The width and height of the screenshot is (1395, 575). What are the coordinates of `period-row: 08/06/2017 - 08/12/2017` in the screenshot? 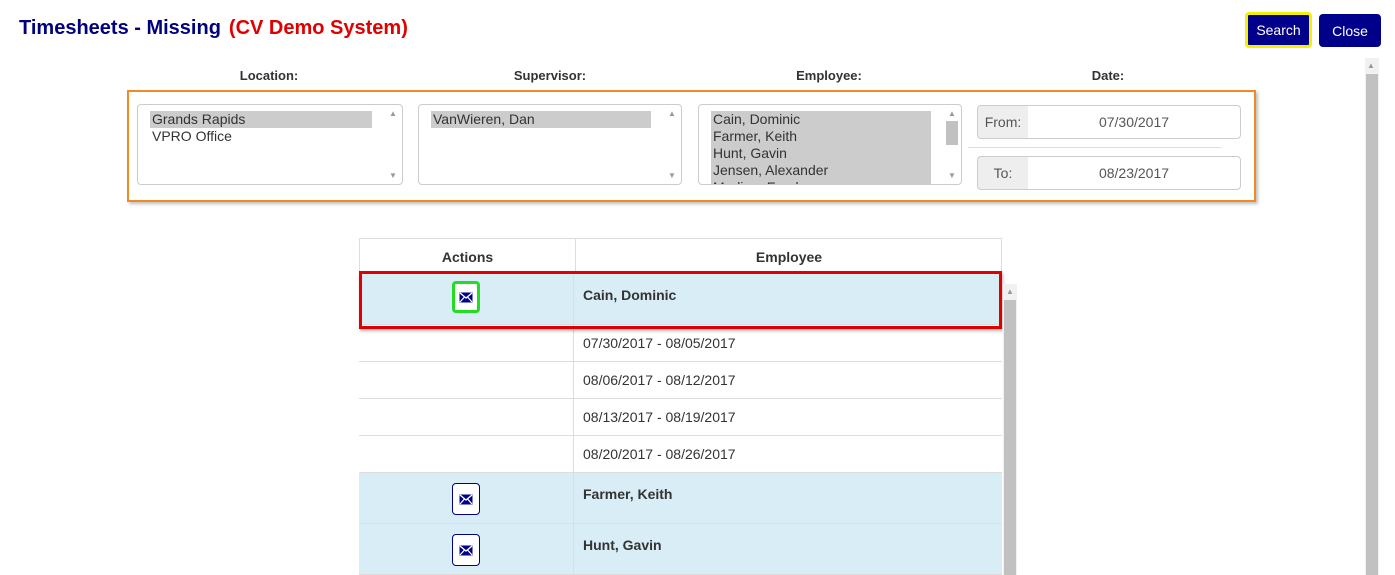 It's located at (680, 380).